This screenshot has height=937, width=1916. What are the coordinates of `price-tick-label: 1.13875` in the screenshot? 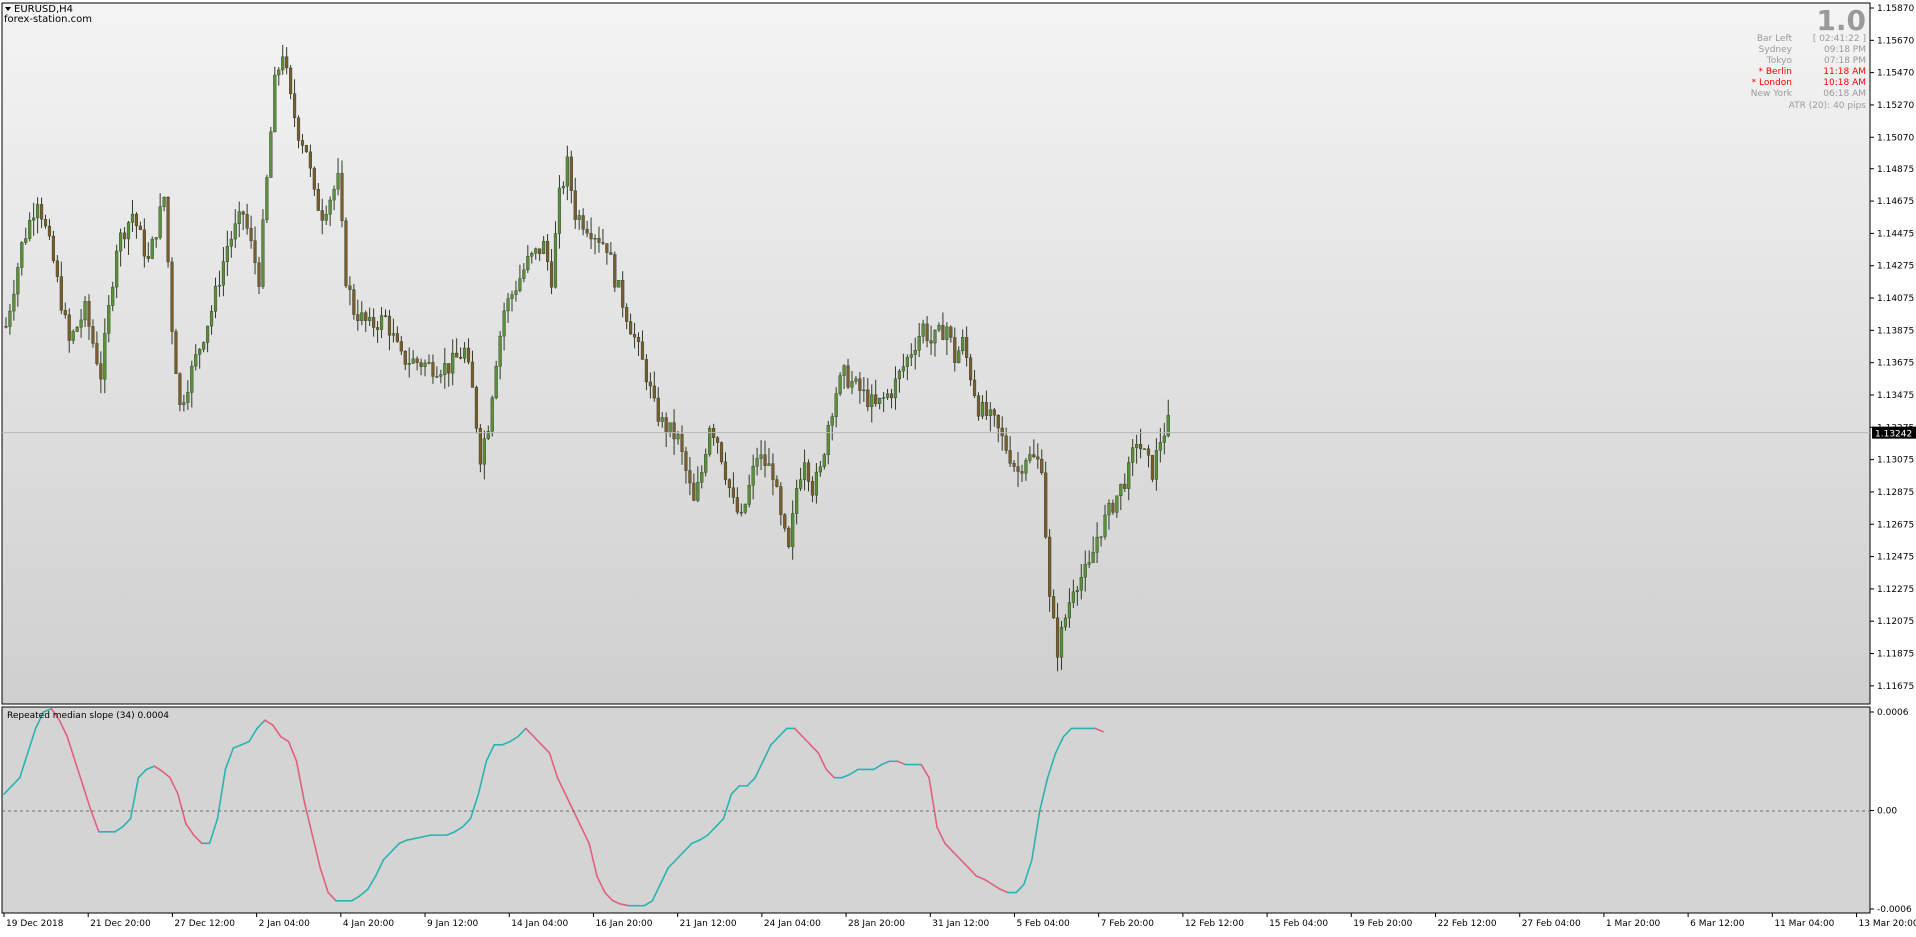 It's located at (1895, 331).